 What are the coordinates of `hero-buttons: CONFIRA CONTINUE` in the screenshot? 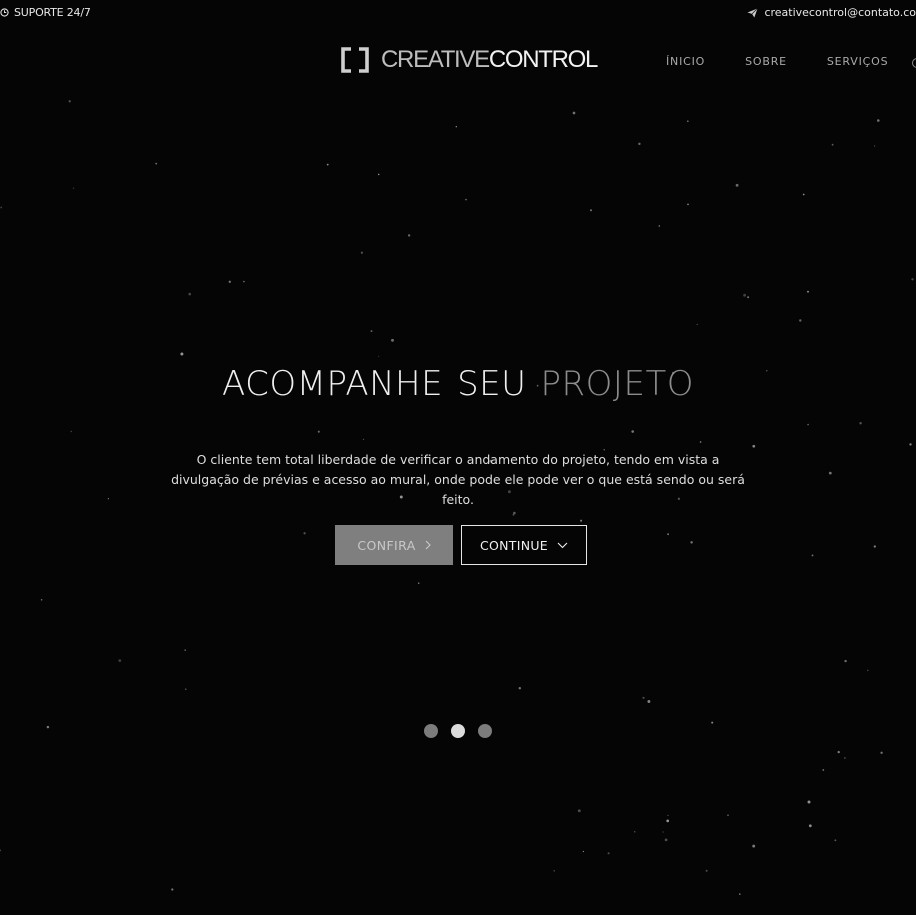 It's located at (461, 545).